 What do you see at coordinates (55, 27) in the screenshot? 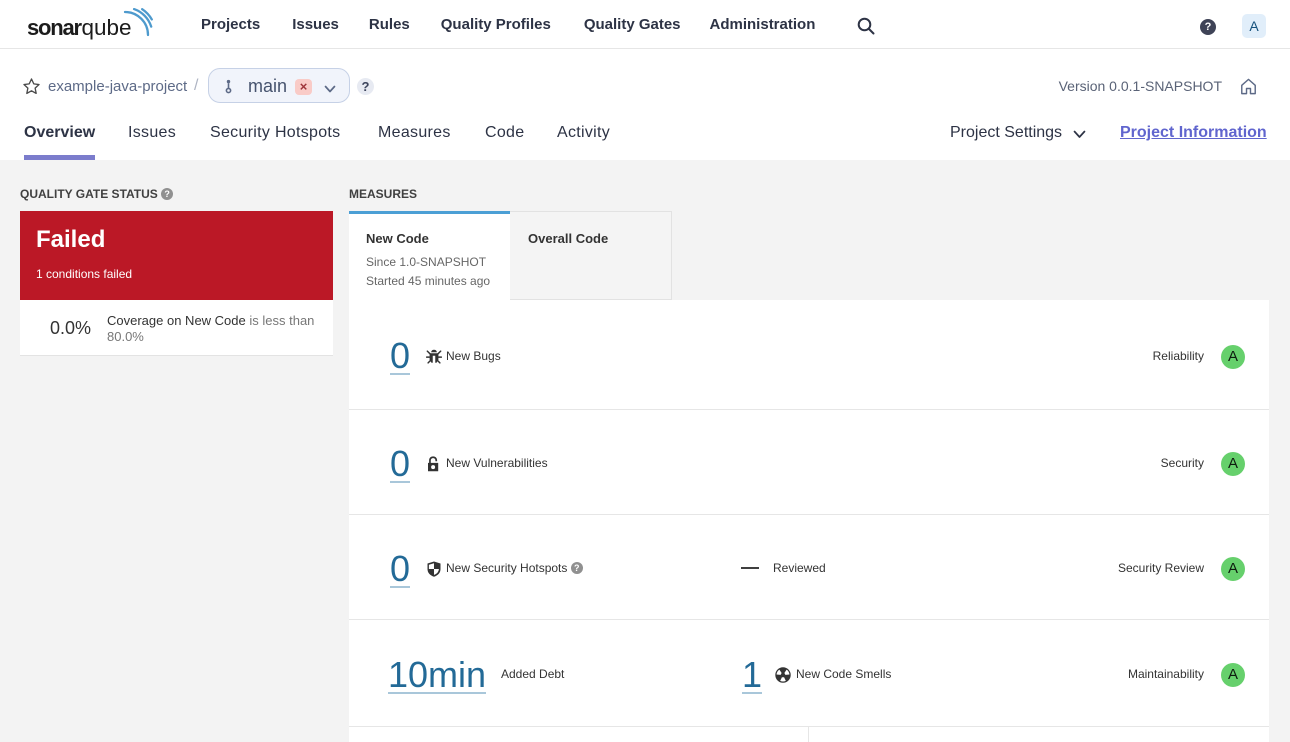
I see `svg-text: sonar` at bounding box center [55, 27].